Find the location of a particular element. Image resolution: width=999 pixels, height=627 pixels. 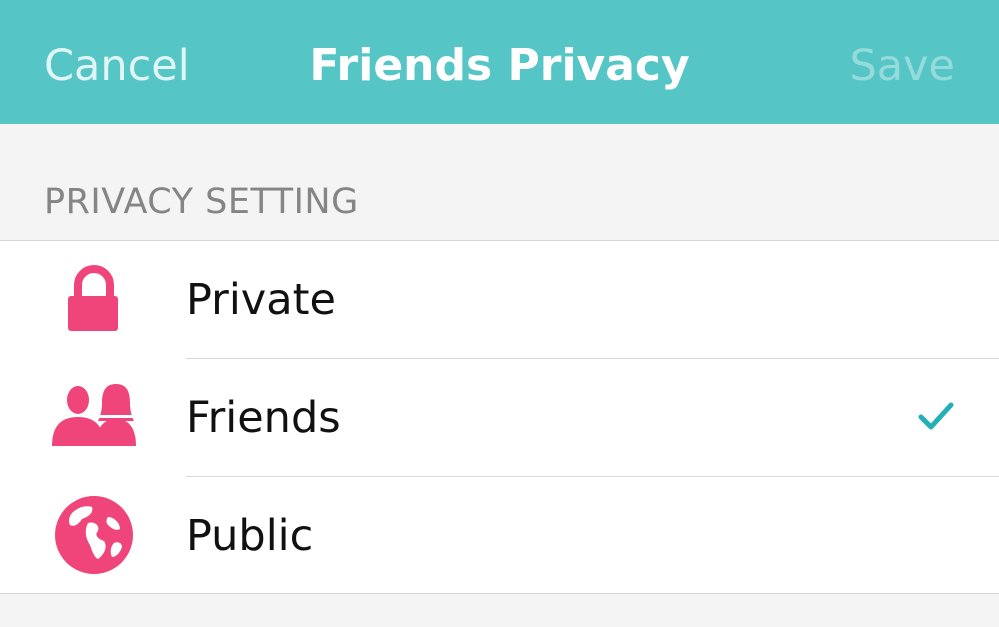

checkmark-icon is located at coordinates (936, 417).